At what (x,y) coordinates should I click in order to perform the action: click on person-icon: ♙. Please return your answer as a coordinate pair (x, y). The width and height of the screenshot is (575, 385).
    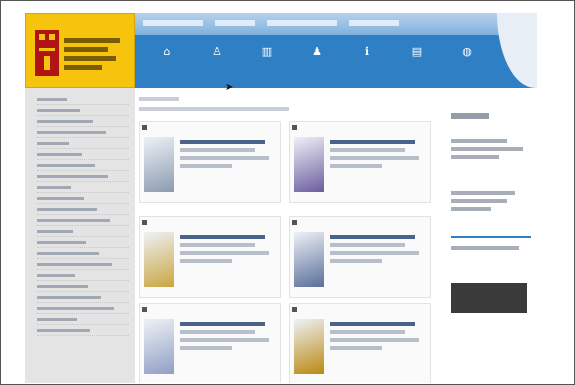
    Looking at the image, I should click on (217, 51).